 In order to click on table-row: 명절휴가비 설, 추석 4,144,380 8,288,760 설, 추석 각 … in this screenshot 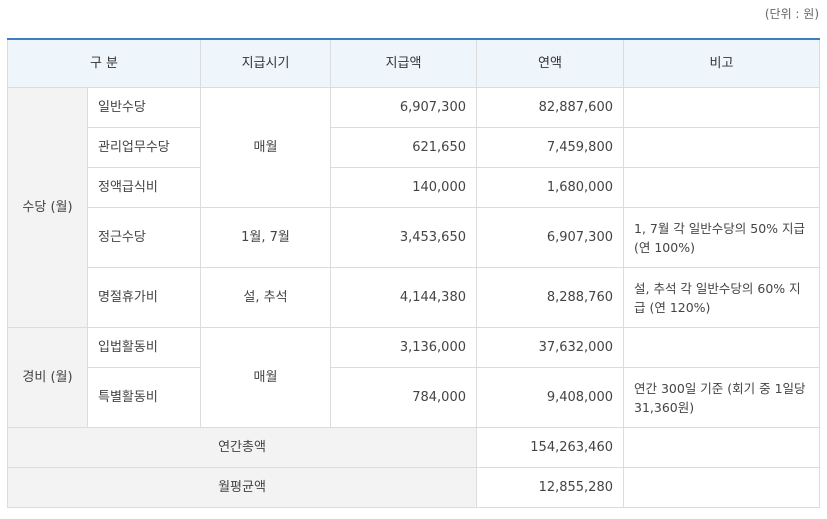, I will do `click(414, 297)`.